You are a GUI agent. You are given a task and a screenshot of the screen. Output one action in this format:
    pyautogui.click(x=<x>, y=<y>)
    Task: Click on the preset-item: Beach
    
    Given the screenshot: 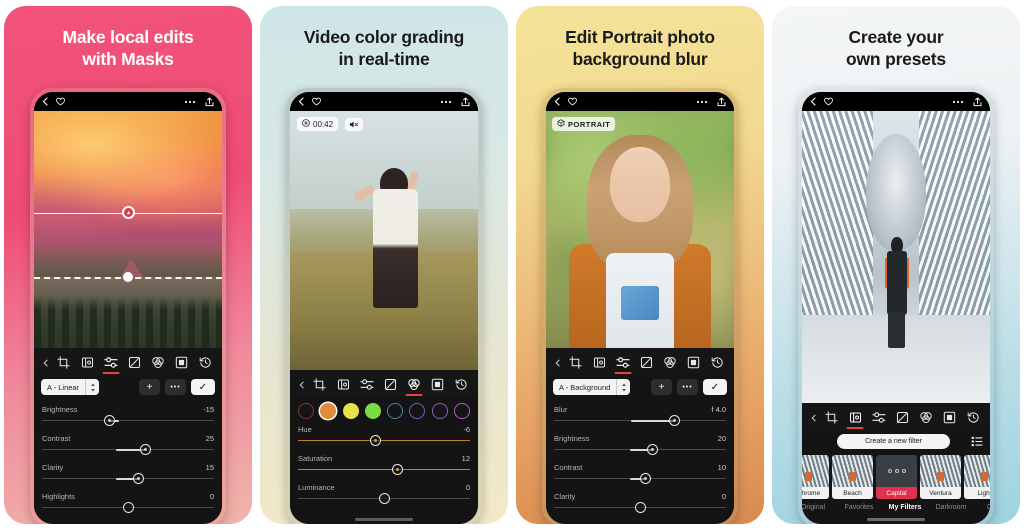 What is the action you would take?
    pyautogui.click(x=852, y=477)
    